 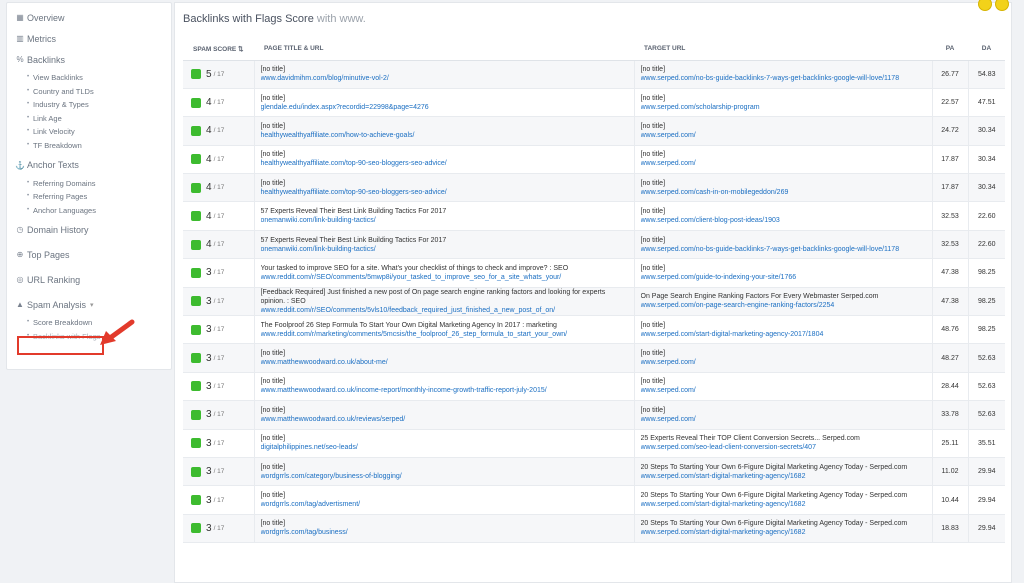 I want to click on col-spam-score-label: SPAM SCORE, so click(x=215, y=49).